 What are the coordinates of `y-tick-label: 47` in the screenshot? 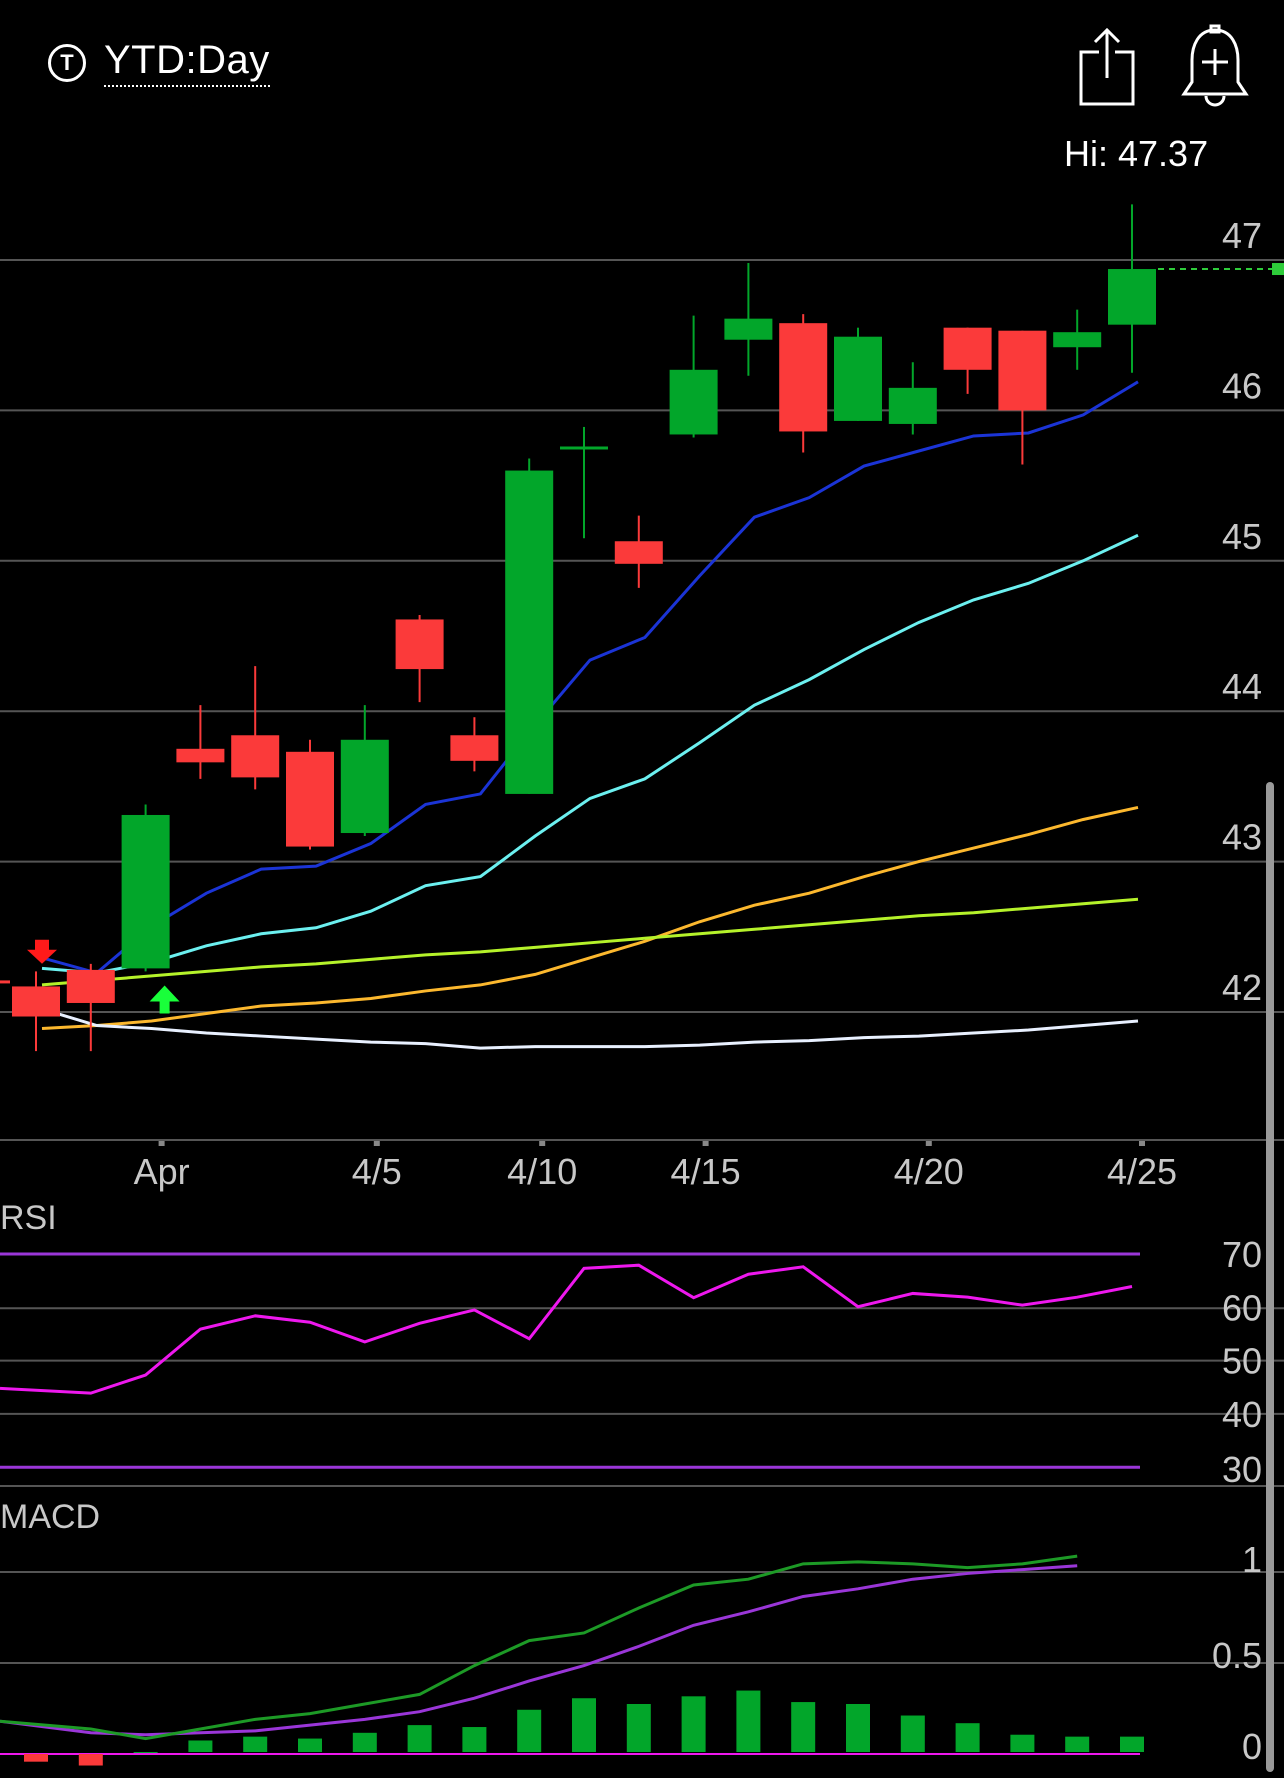 It's located at (1242, 235).